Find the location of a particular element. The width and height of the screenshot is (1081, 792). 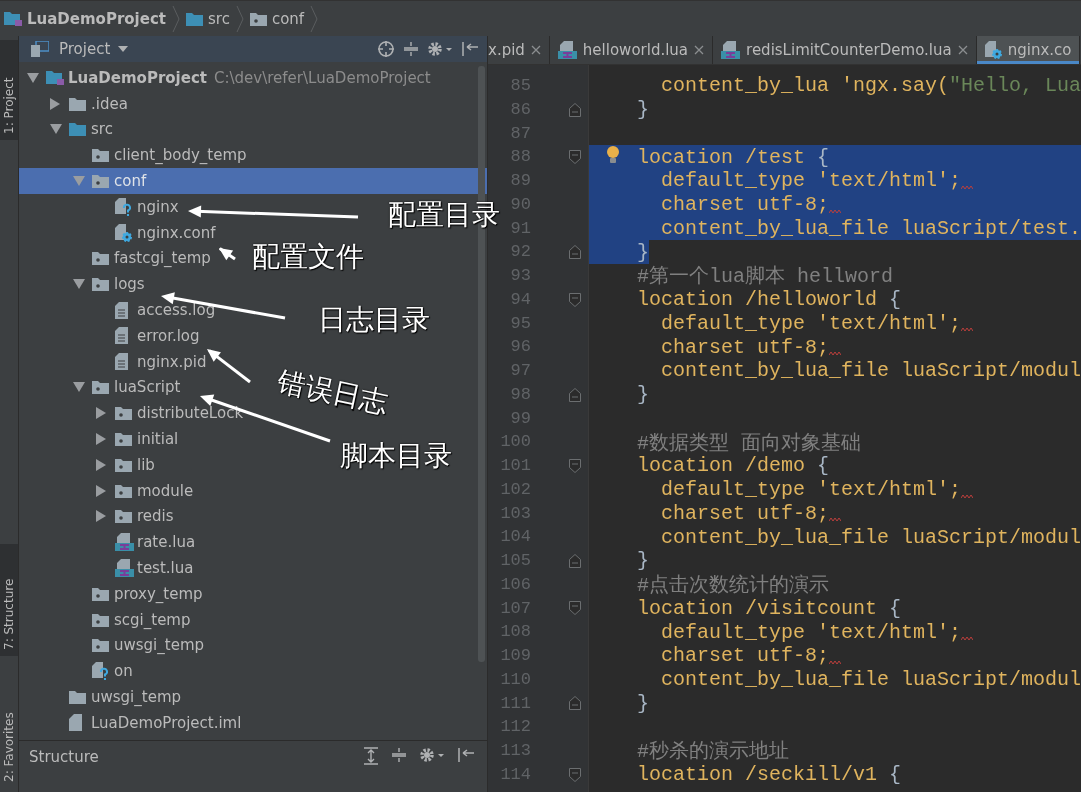

annotation-label: 配置目录 is located at coordinates (444, 215).